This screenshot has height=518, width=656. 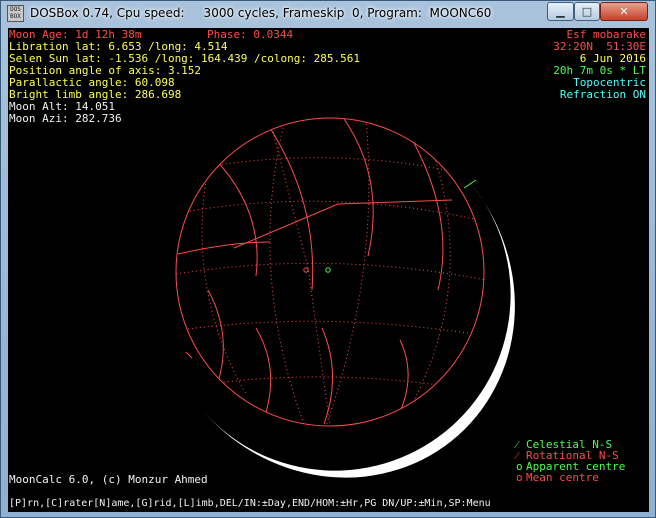 I want to click on legend-mean-label: Mean centre, so click(x=562, y=477).